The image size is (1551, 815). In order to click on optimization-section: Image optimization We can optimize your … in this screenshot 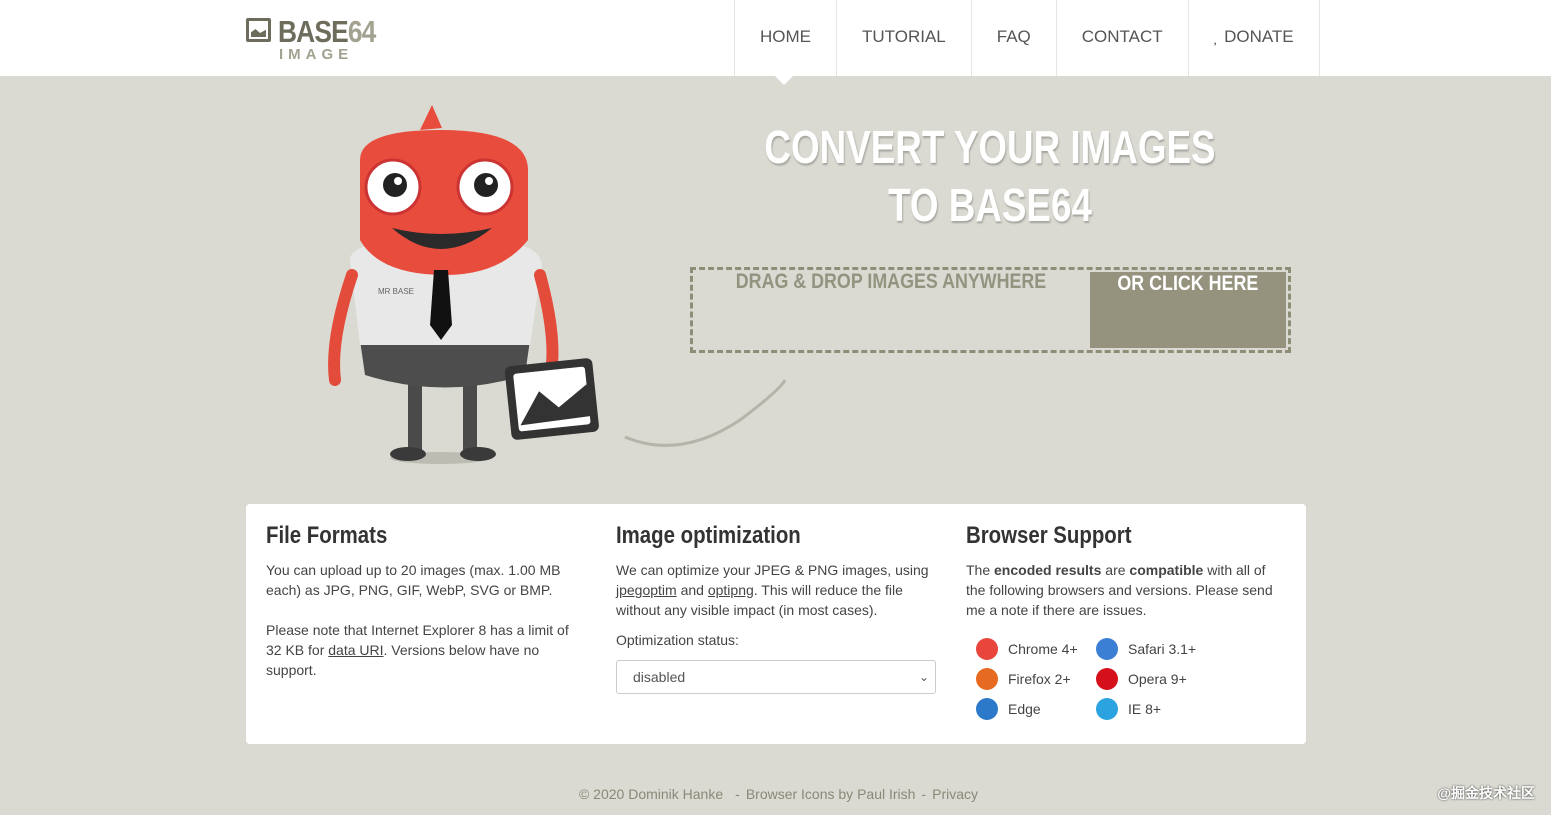, I will do `click(776, 608)`.